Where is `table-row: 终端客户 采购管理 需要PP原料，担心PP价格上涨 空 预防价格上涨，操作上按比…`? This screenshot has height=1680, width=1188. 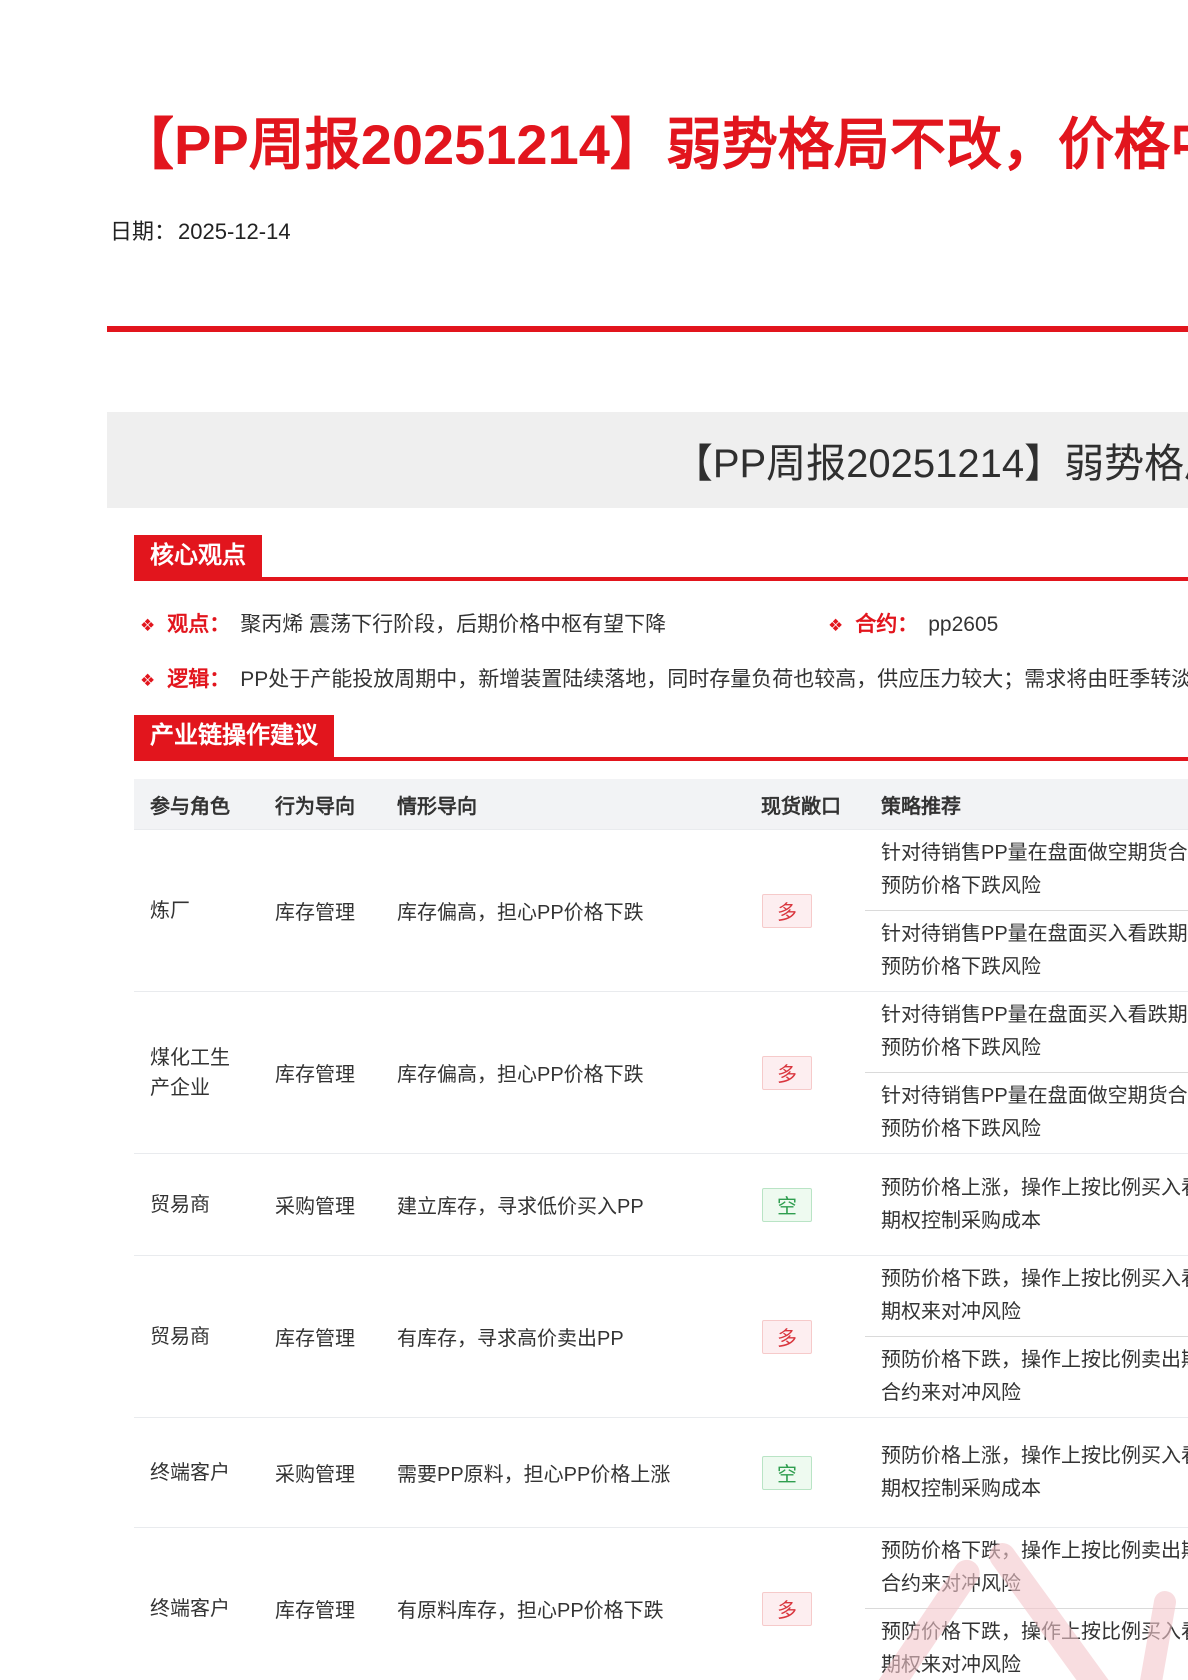
table-row: 终端客户 采购管理 需要PP原料，担心PP价格上涨 空 预防价格上涨，操作上按比… is located at coordinates (661, 1472).